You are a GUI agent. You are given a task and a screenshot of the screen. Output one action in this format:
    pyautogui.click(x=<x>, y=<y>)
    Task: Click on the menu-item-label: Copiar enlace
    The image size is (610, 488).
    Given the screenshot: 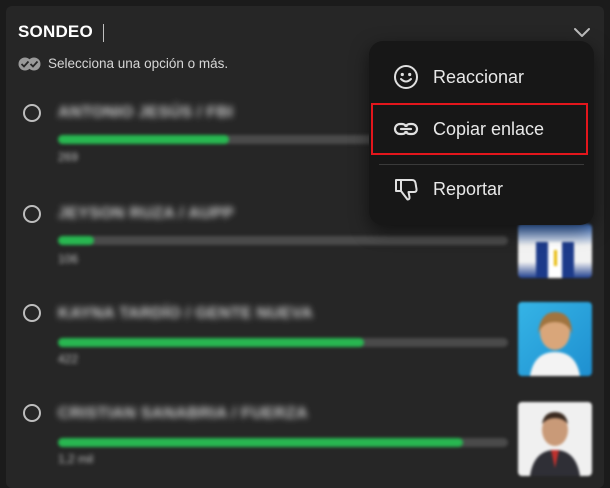 What is the action you would take?
    pyautogui.click(x=489, y=128)
    